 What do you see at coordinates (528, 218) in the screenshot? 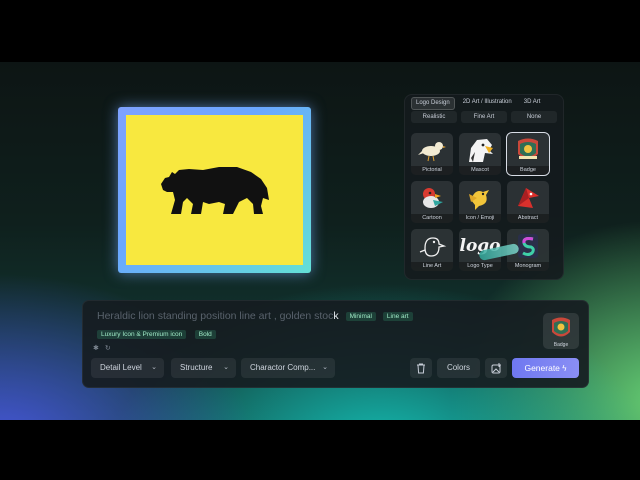
I see `tile-label: Abstract` at bounding box center [528, 218].